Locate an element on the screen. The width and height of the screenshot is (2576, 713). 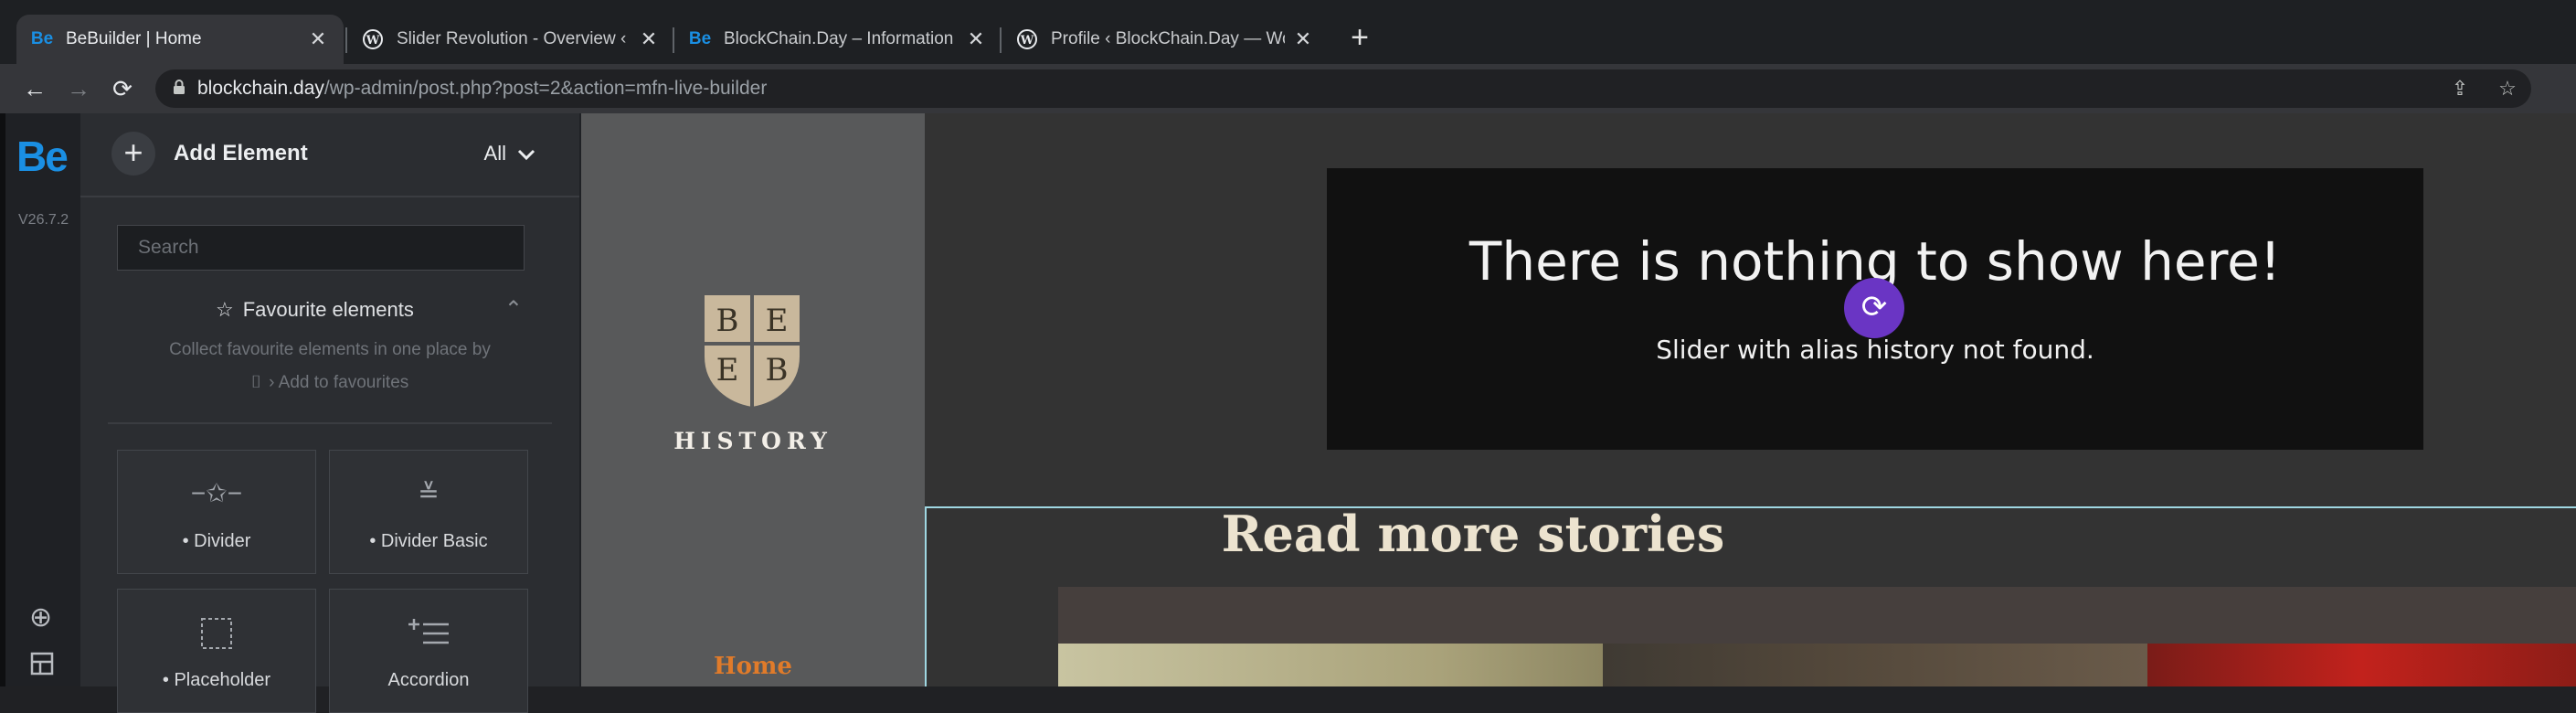
filter-value: All is located at coordinates (494, 153).